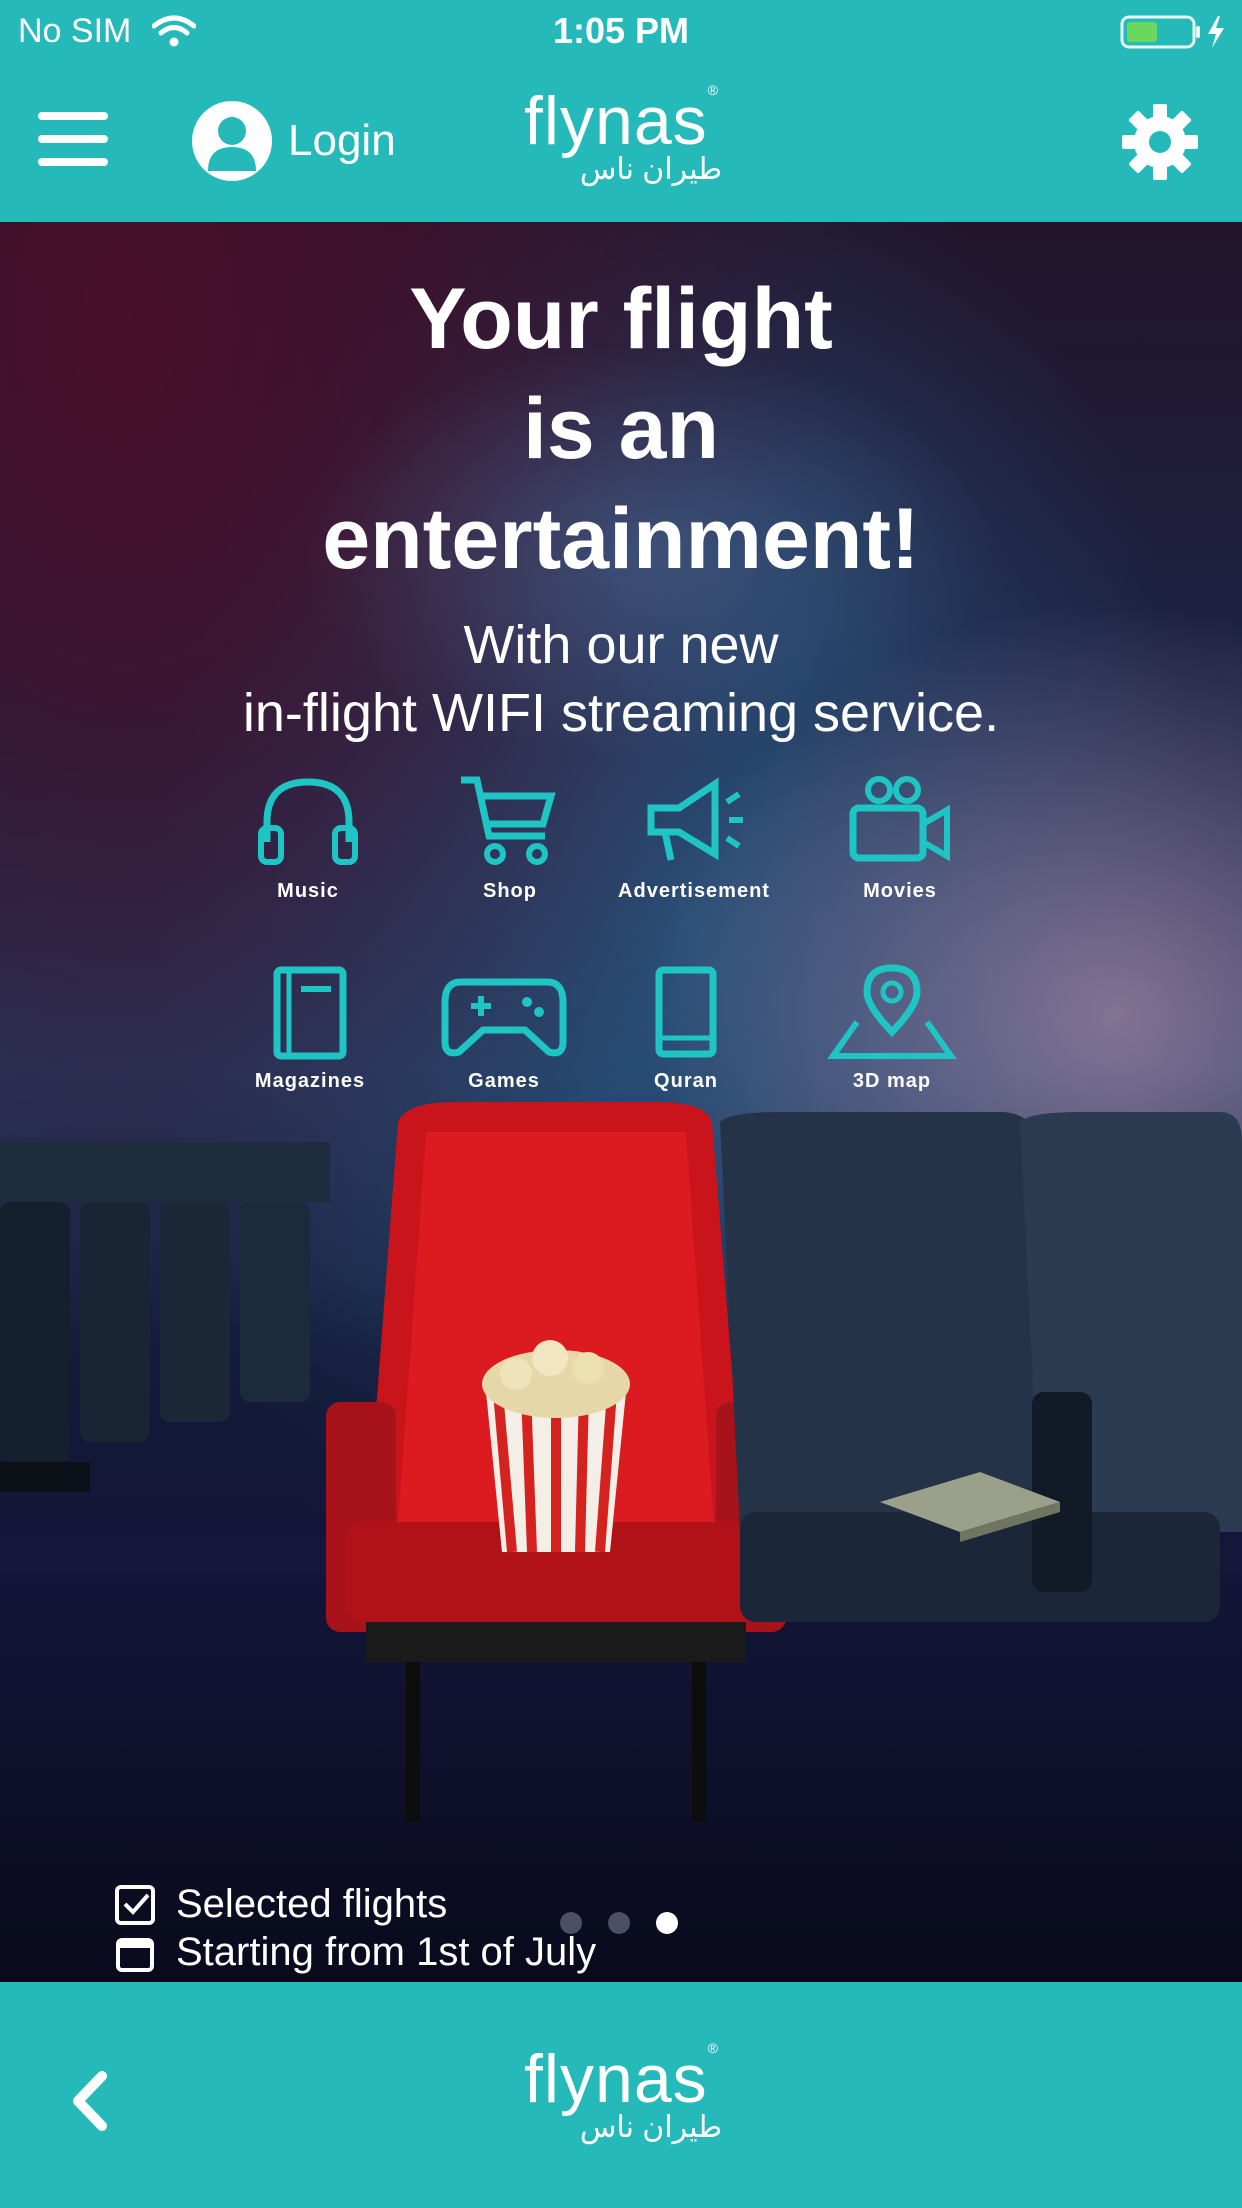  Describe the element at coordinates (510, 891) in the screenshot. I see `feature-label: Shop` at that location.